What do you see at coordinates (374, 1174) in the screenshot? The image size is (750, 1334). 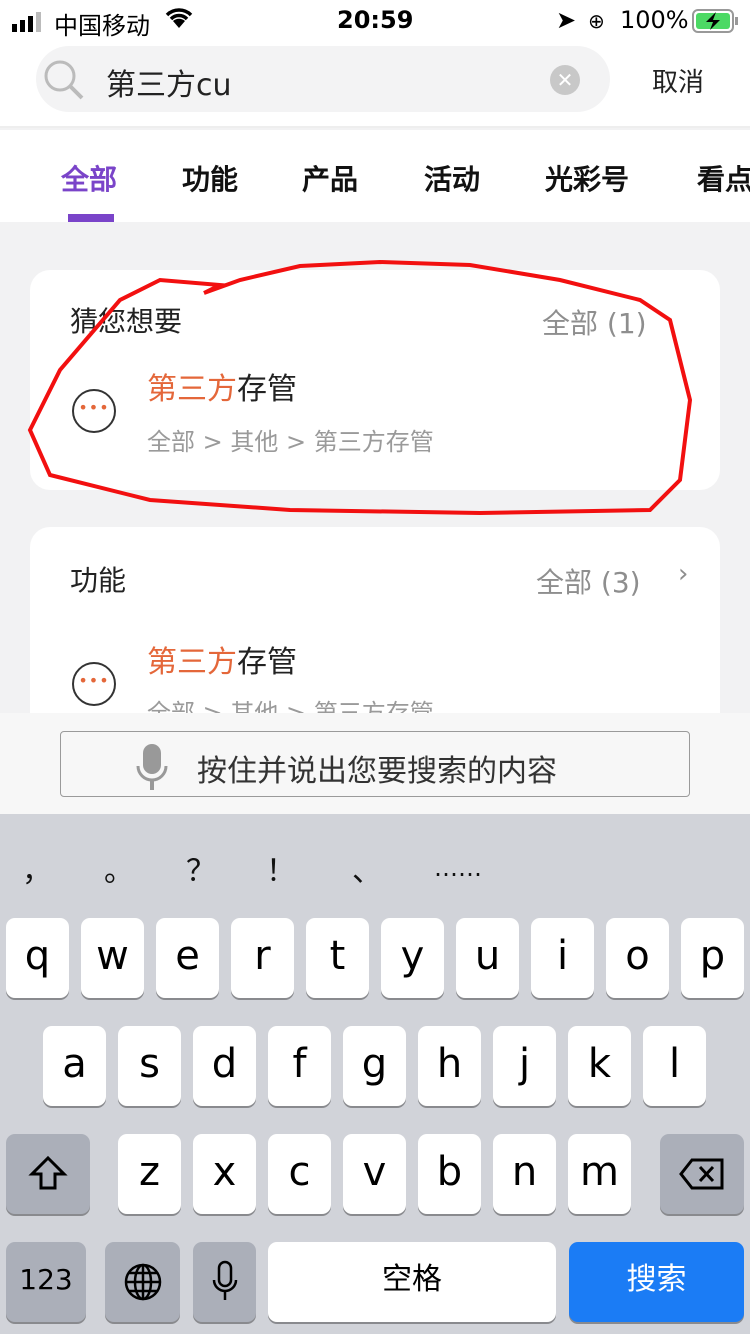 I see `key-v: v` at bounding box center [374, 1174].